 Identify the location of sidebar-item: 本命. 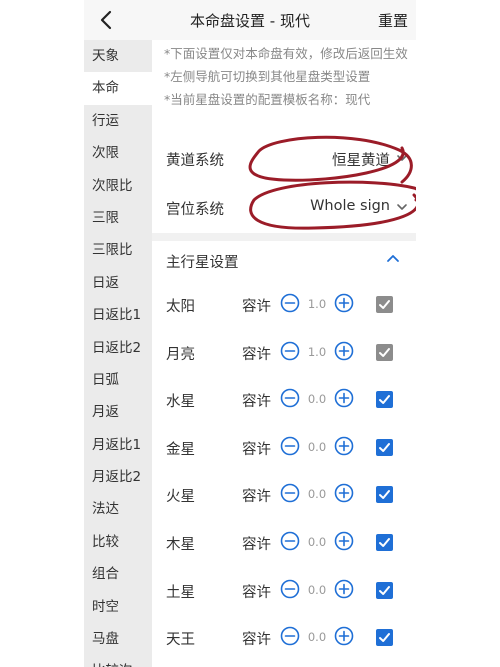
(118, 88).